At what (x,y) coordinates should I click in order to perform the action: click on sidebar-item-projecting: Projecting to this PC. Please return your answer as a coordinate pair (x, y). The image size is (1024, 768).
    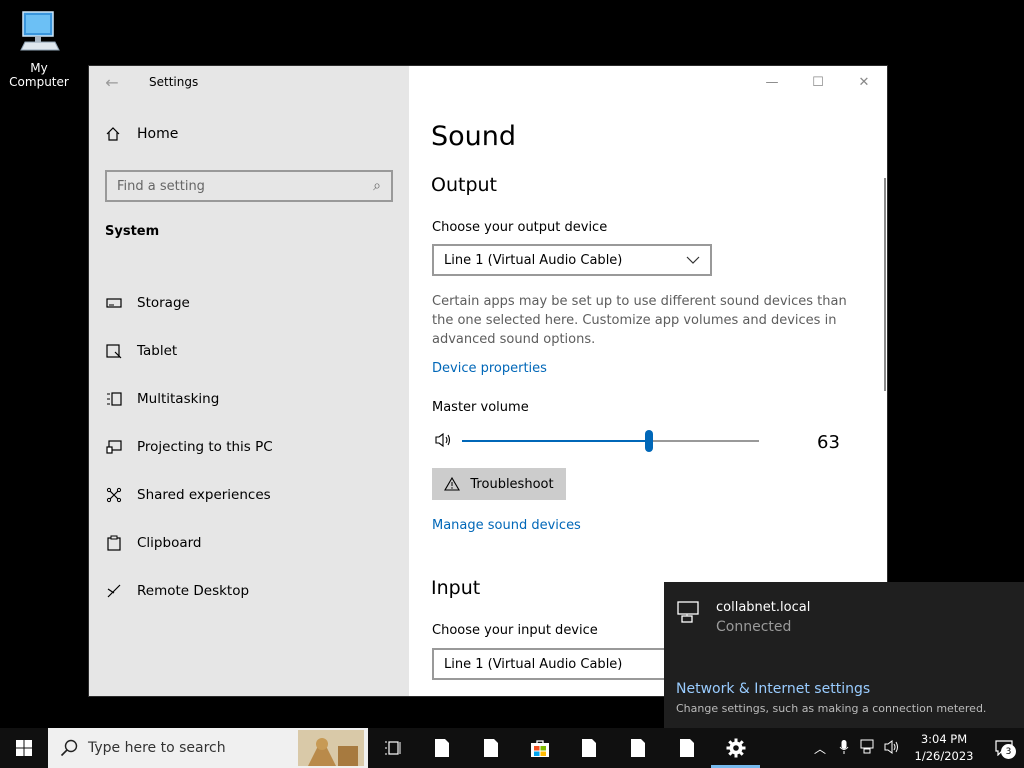
    Looking at the image, I should click on (249, 447).